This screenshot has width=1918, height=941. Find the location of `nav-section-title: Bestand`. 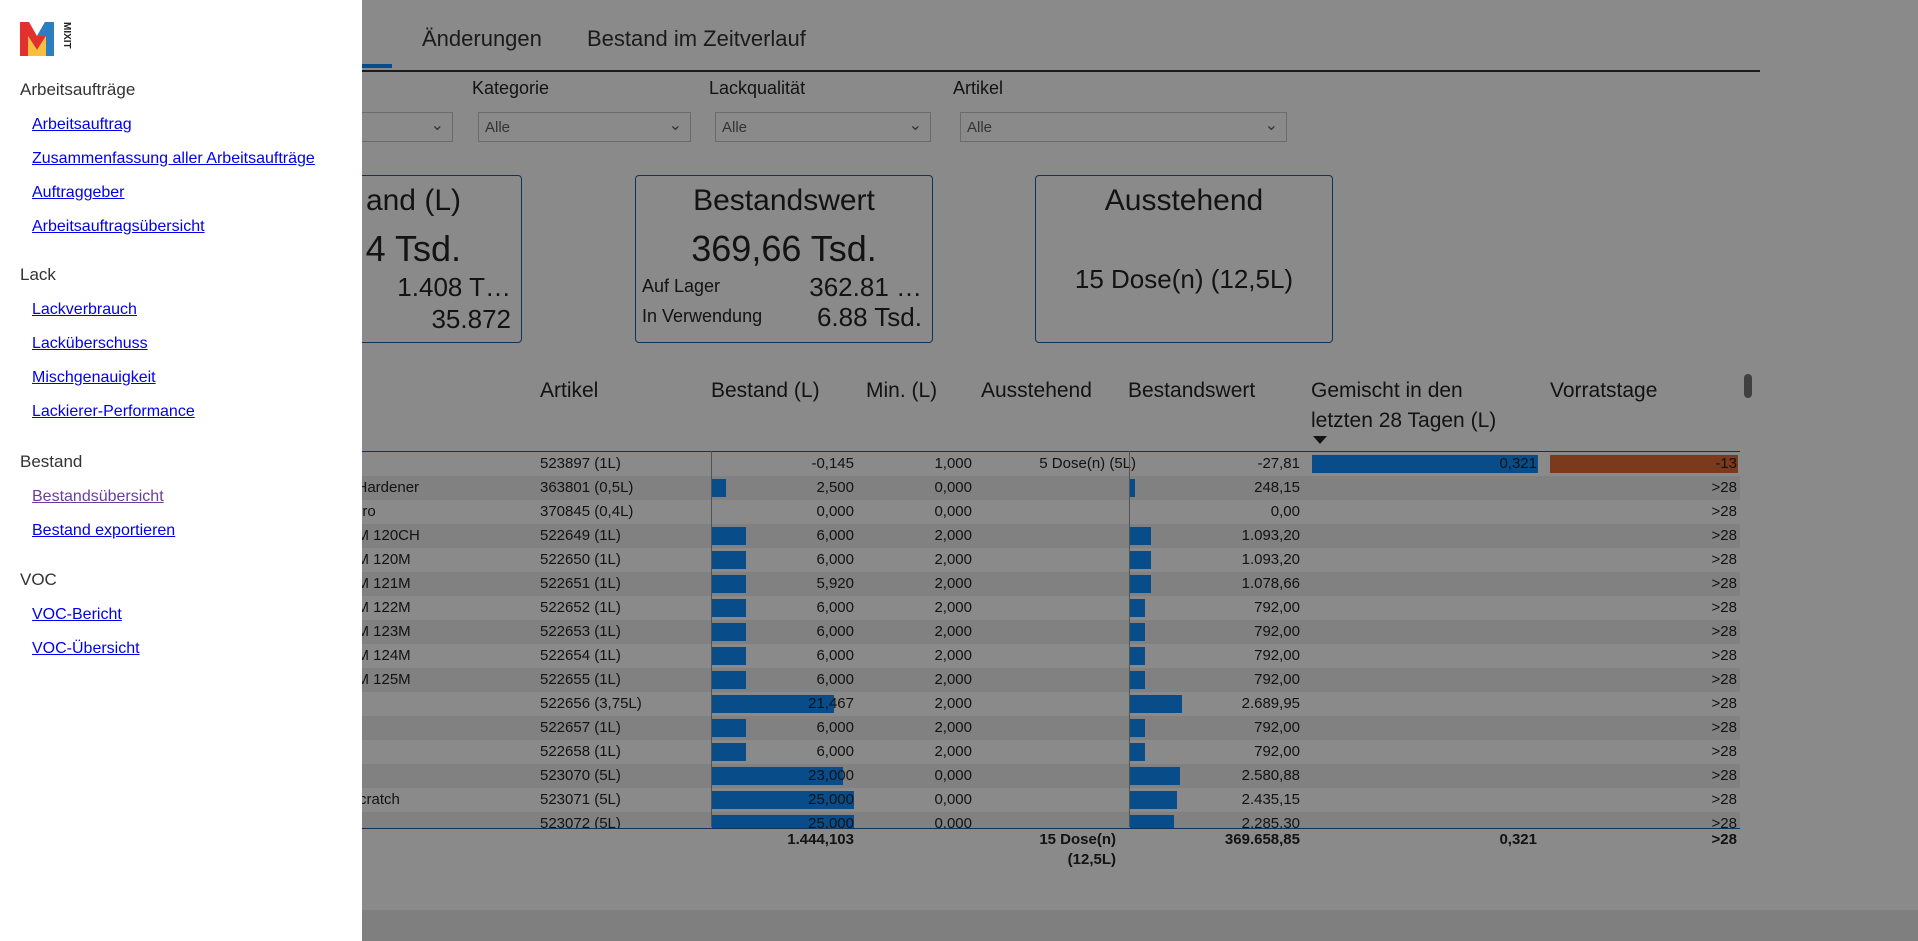

nav-section-title: Bestand is located at coordinates (51, 461).